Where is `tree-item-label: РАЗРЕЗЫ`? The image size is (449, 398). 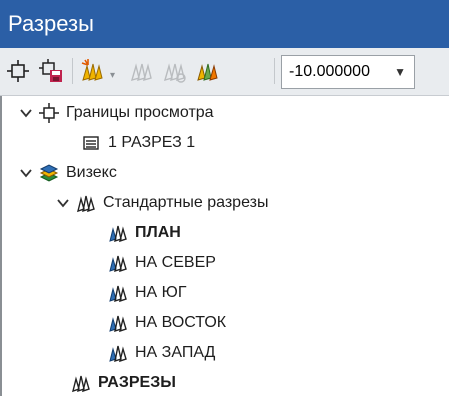
tree-item-label: РАЗРЕЗЫ is located at coordinates (137, 382).